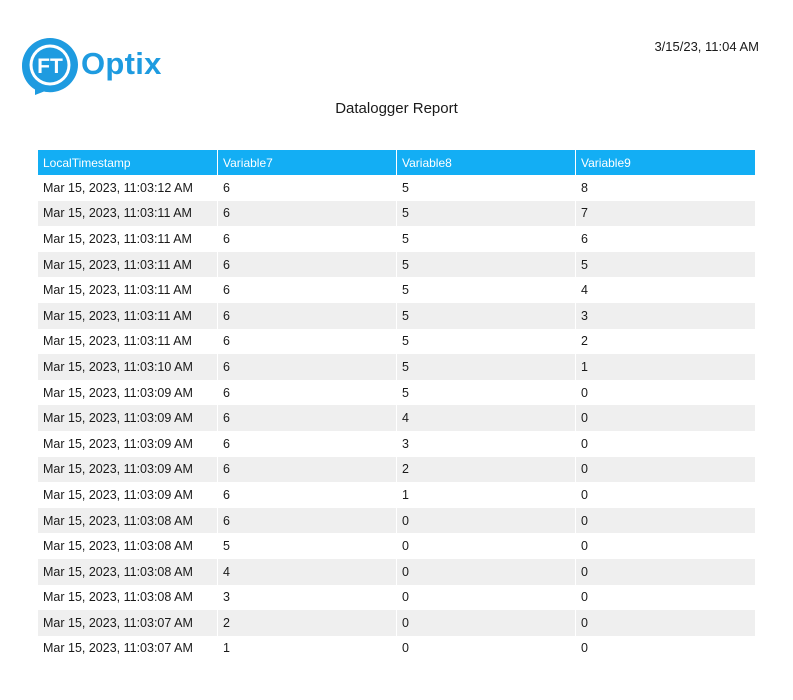 This screenshot has height=700, width=793. What do you see at coordinates (306, 648) in the screenshot?
I see `variable7-cell: 1` at bounding box center [306, 648].